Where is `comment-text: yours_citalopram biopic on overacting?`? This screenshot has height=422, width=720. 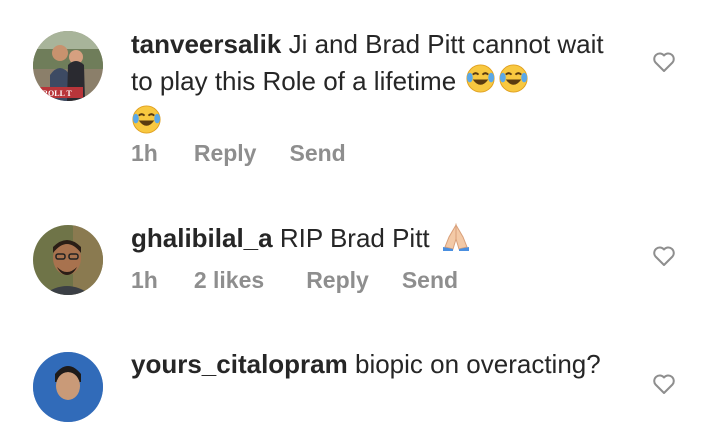
comment-text: yours_citalopram biopic on overacting? is located at coordinates (391, 364).